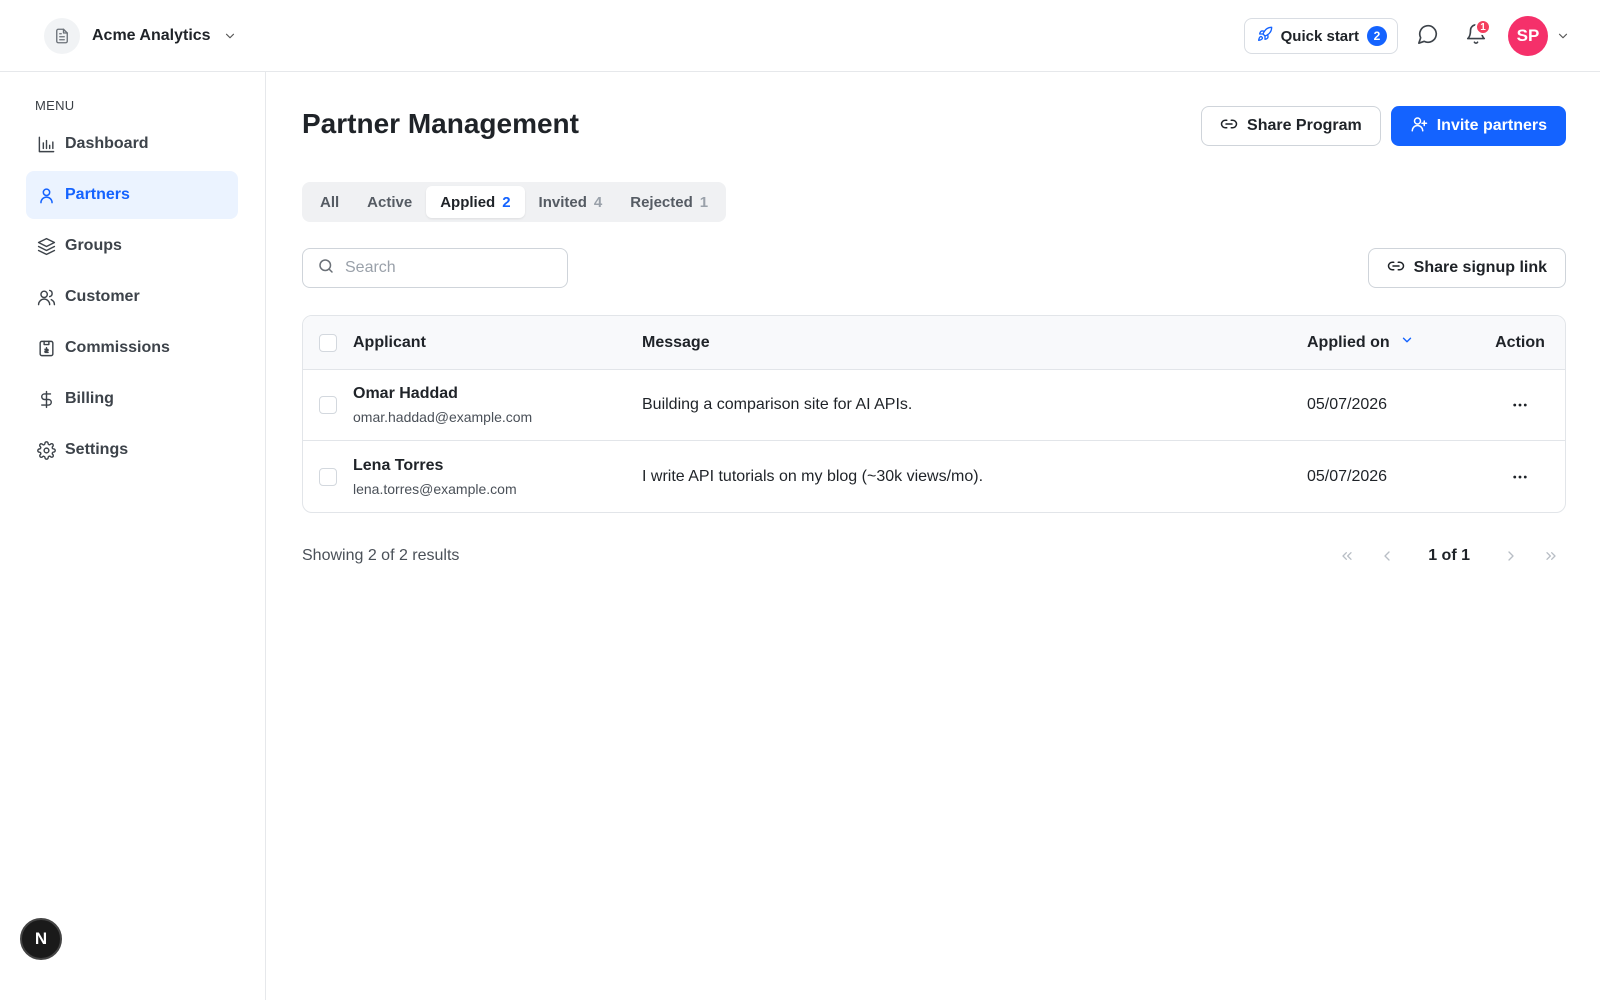 This screenshot has width=1600, height=1000. Describe the element at coordinates (440, 123) in the screenshot. I see `page-title: Partner Management` at that location.